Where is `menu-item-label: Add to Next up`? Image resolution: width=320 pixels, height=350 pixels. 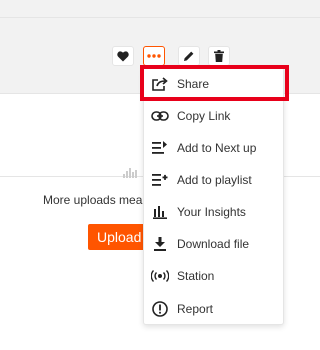
menu-item-label: Add to Next up is located at coordinates (217, 148).